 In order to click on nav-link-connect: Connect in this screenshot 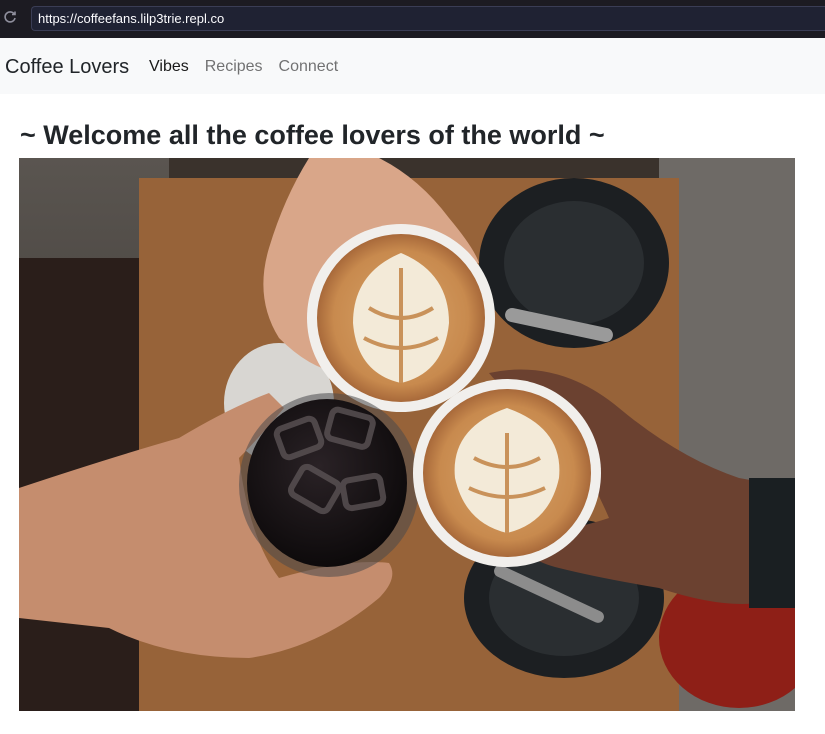, I will do `click(309, 67)`.